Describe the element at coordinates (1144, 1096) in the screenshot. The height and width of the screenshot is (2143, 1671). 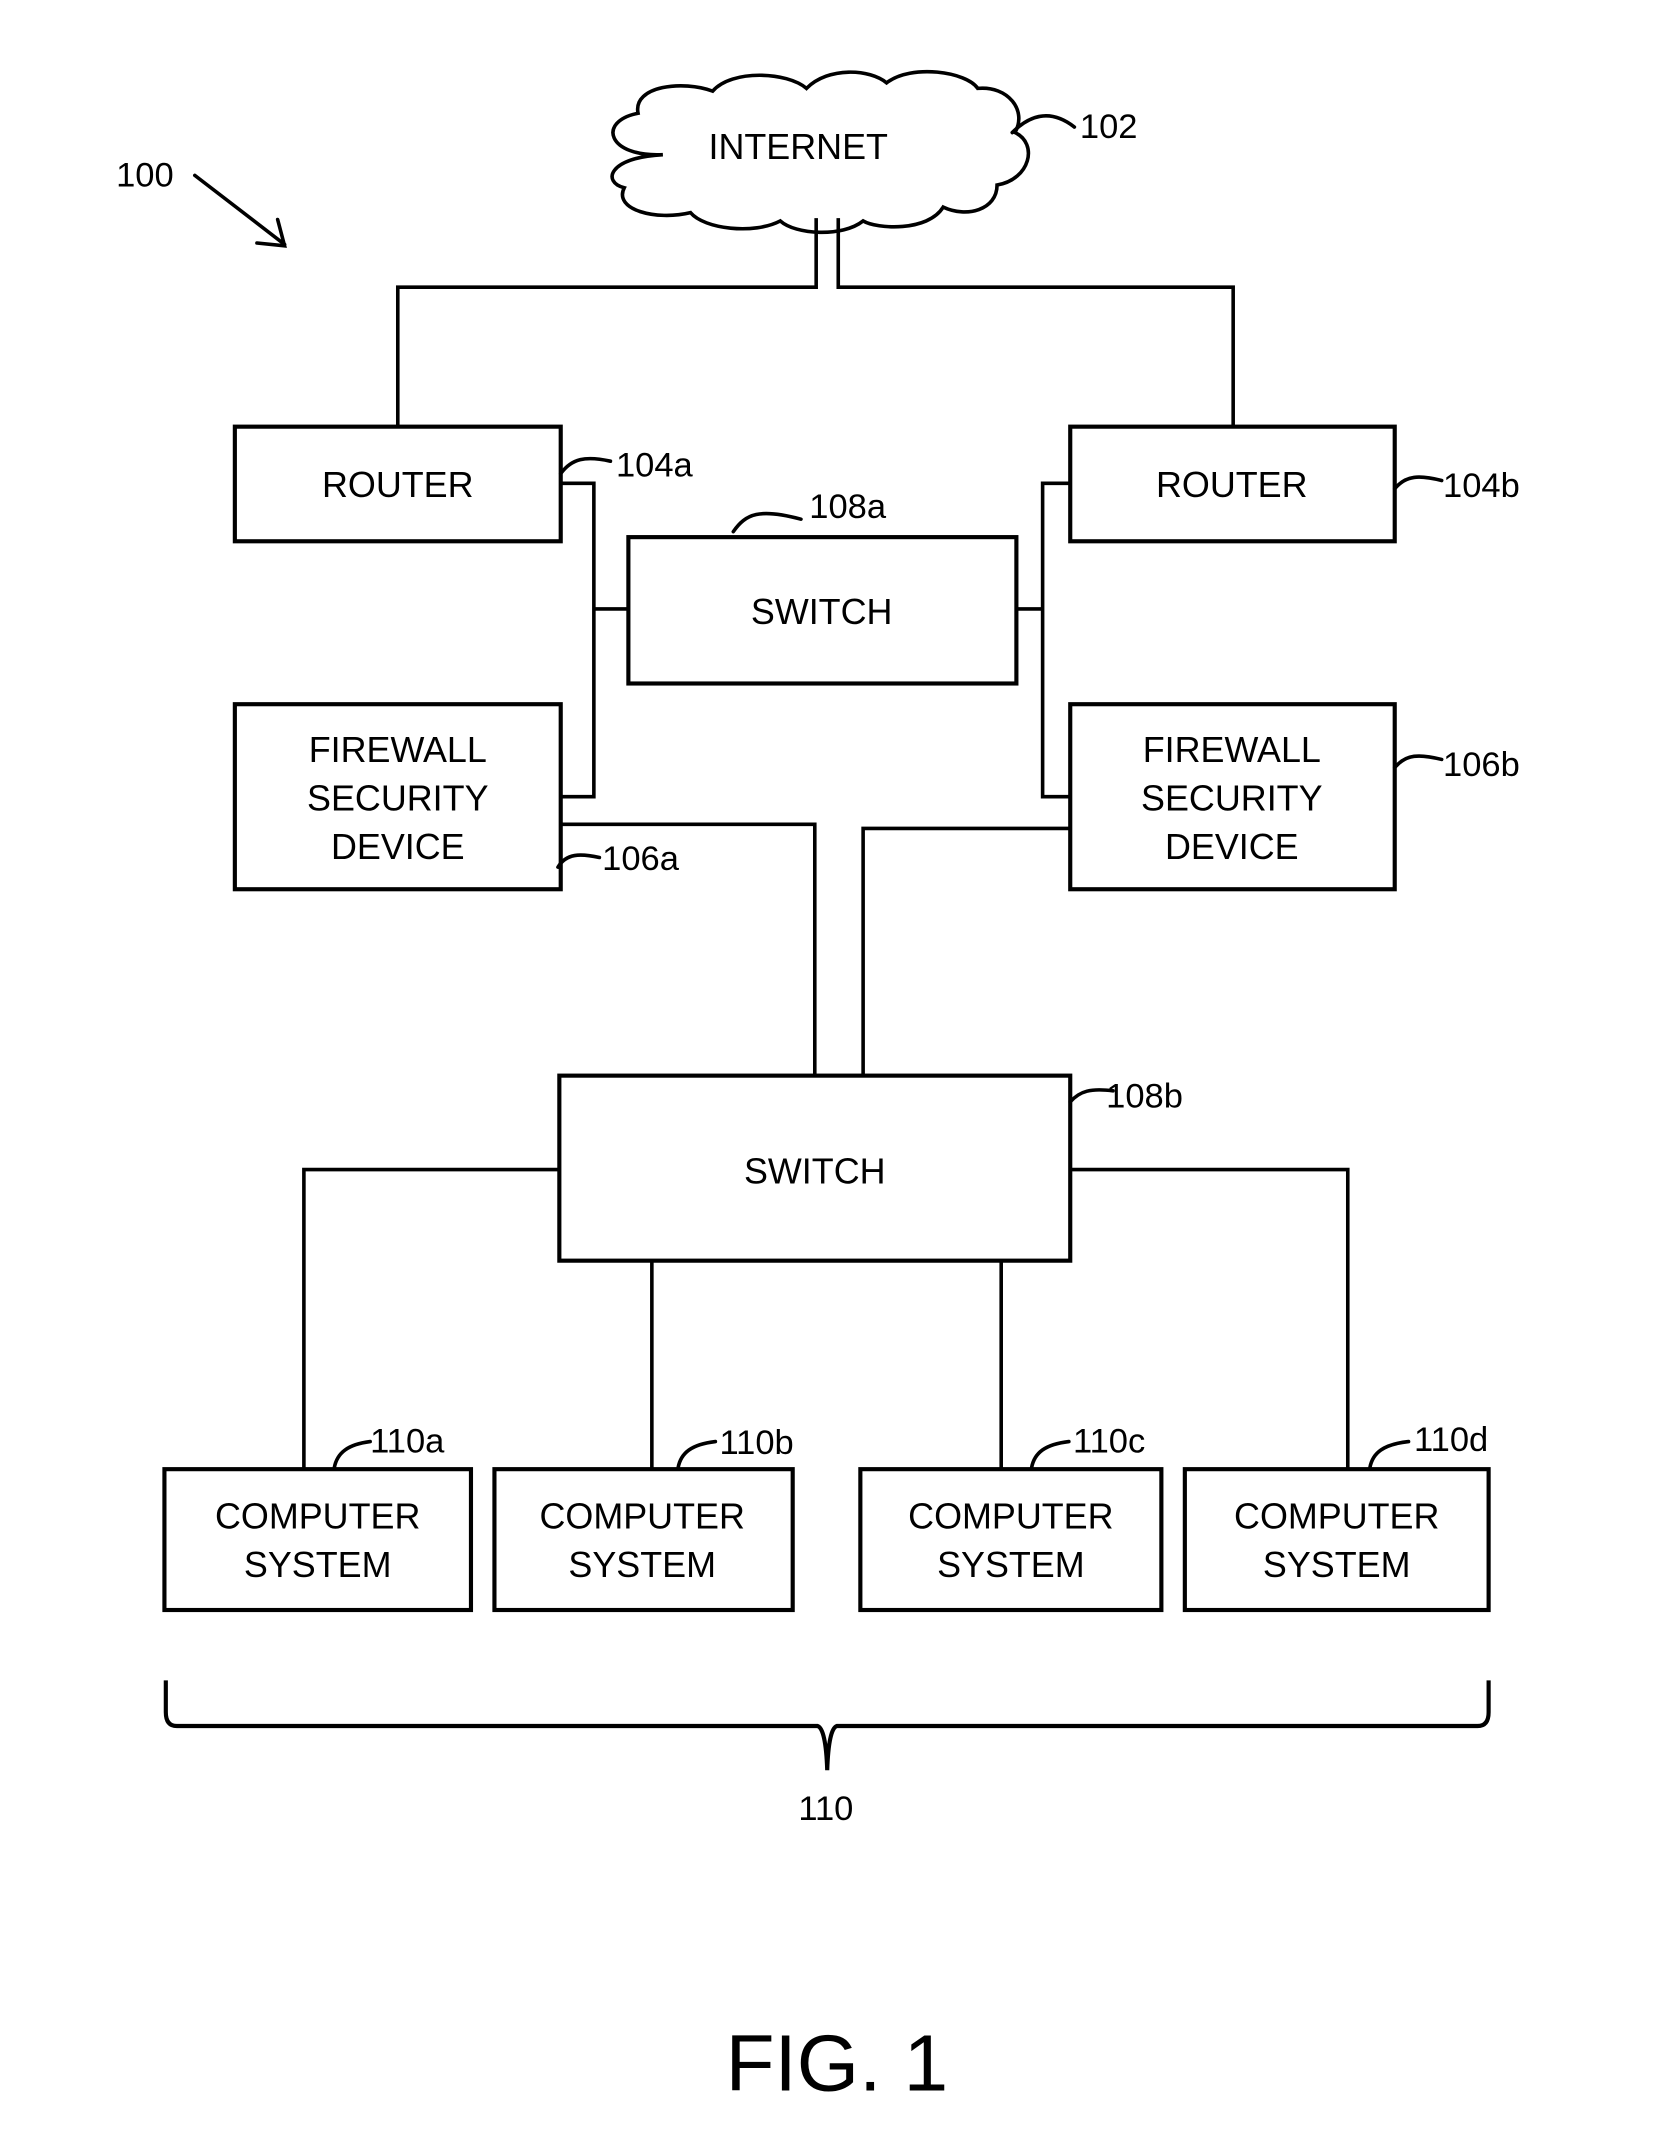
I see `switch-b-ref: 108b` at that location.